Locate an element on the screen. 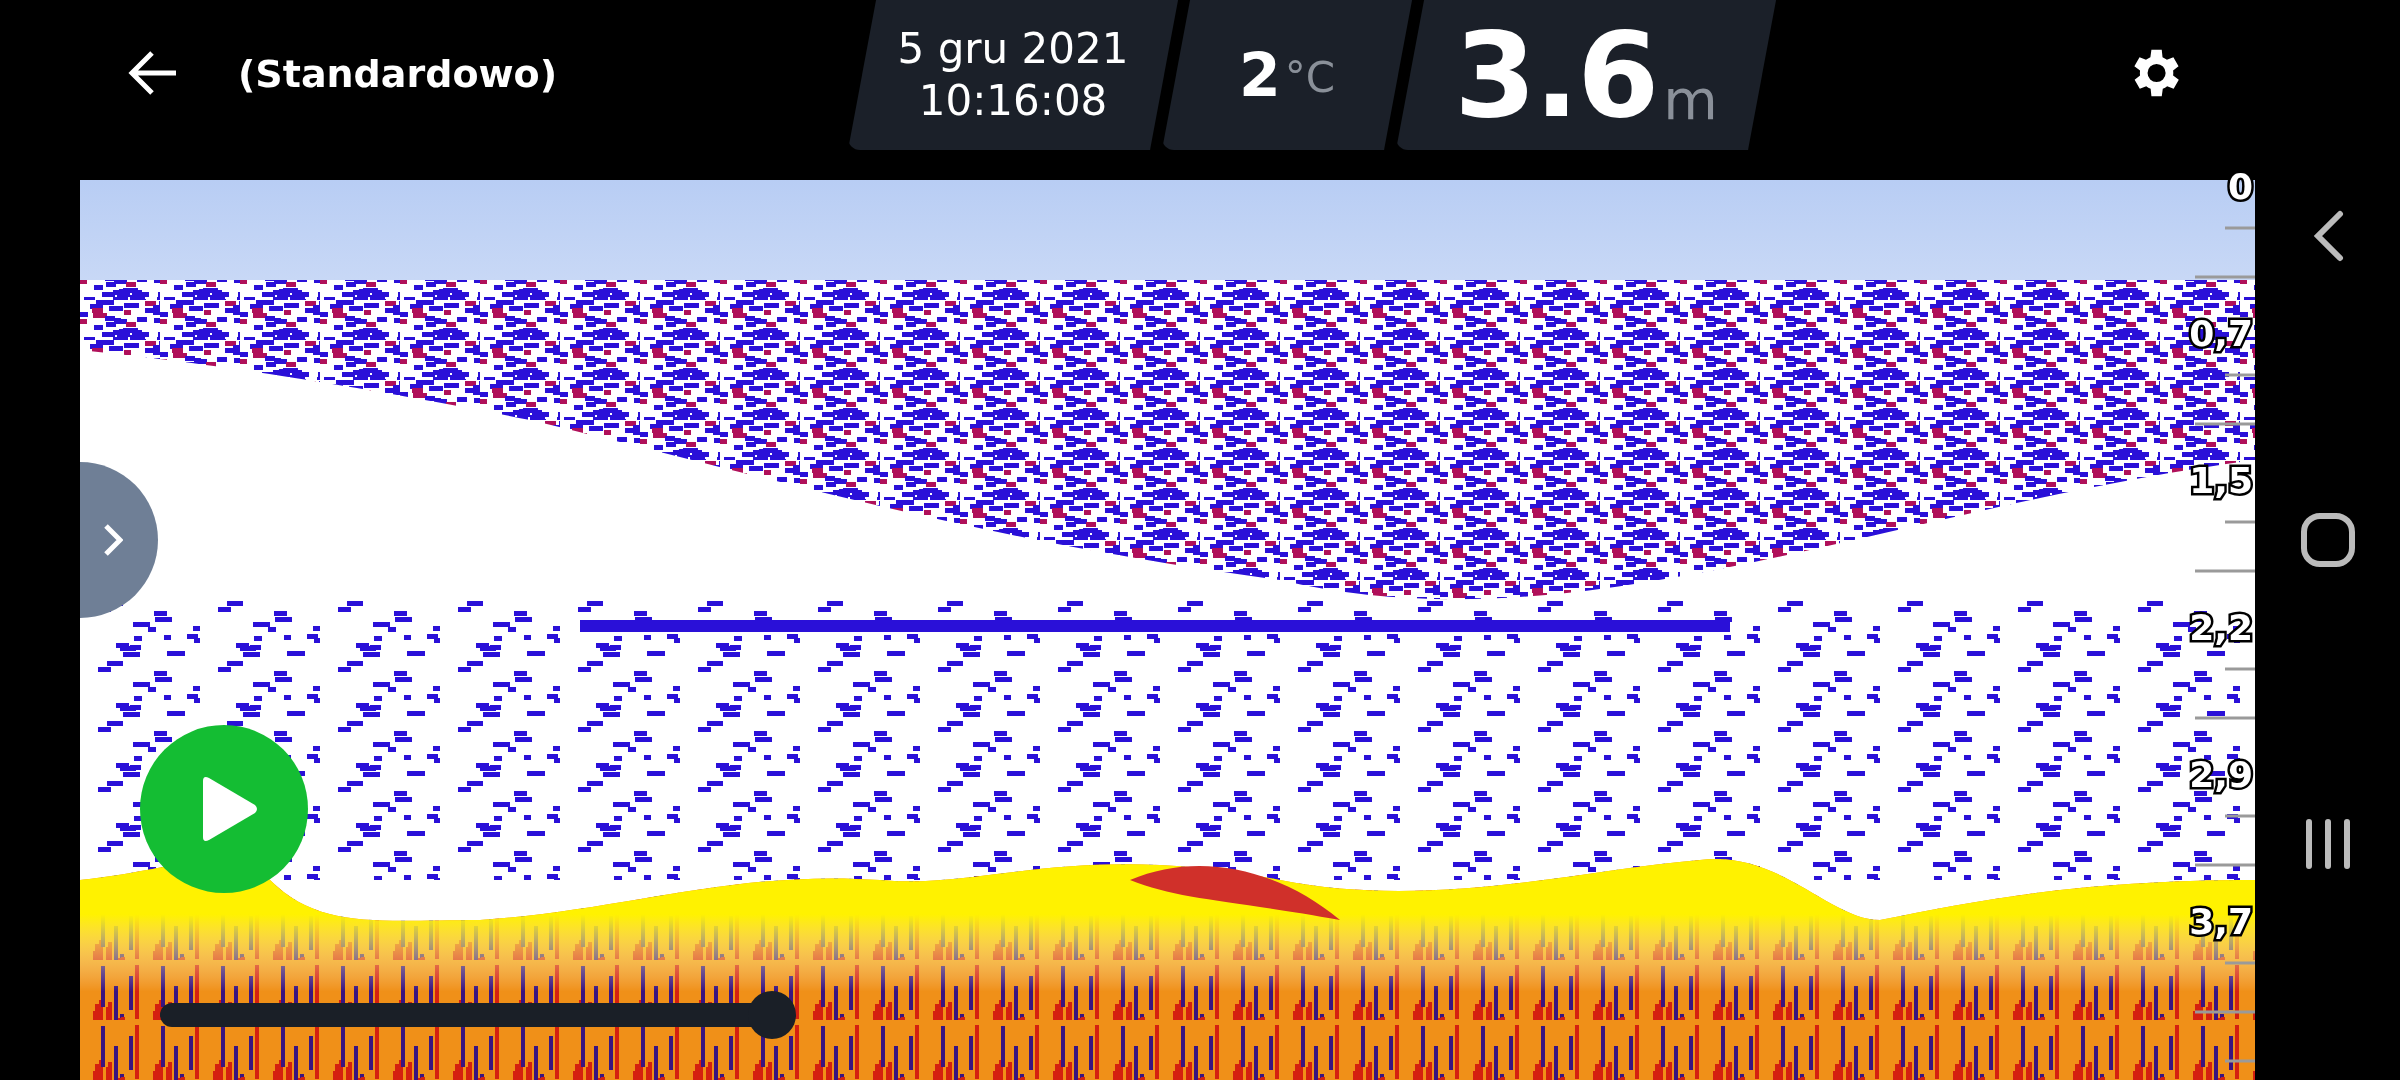 The height and width of the screenshot is (1080, 2400). temperature-value: 2 is located at coordinates (1259, 75).